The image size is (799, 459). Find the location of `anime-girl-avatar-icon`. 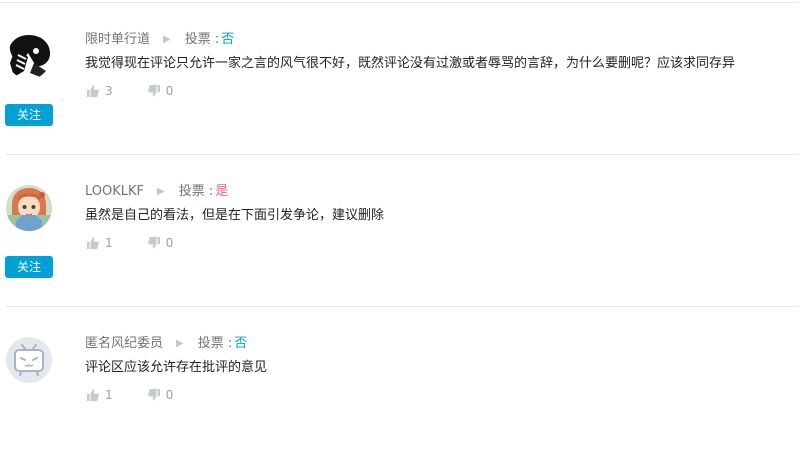

anime-girl-avatar-icon is located at coordinates (29, 208).